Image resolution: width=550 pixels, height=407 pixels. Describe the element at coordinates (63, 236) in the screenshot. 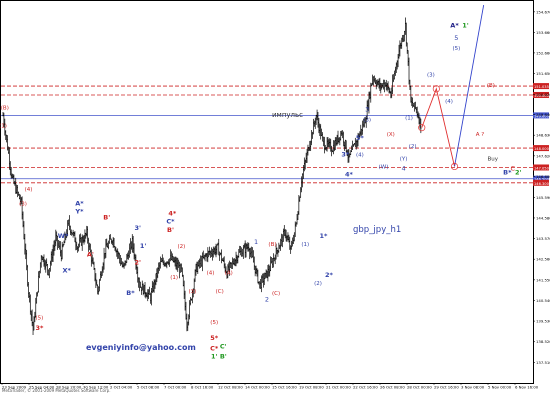

I see `wave-label: W*` at that location.